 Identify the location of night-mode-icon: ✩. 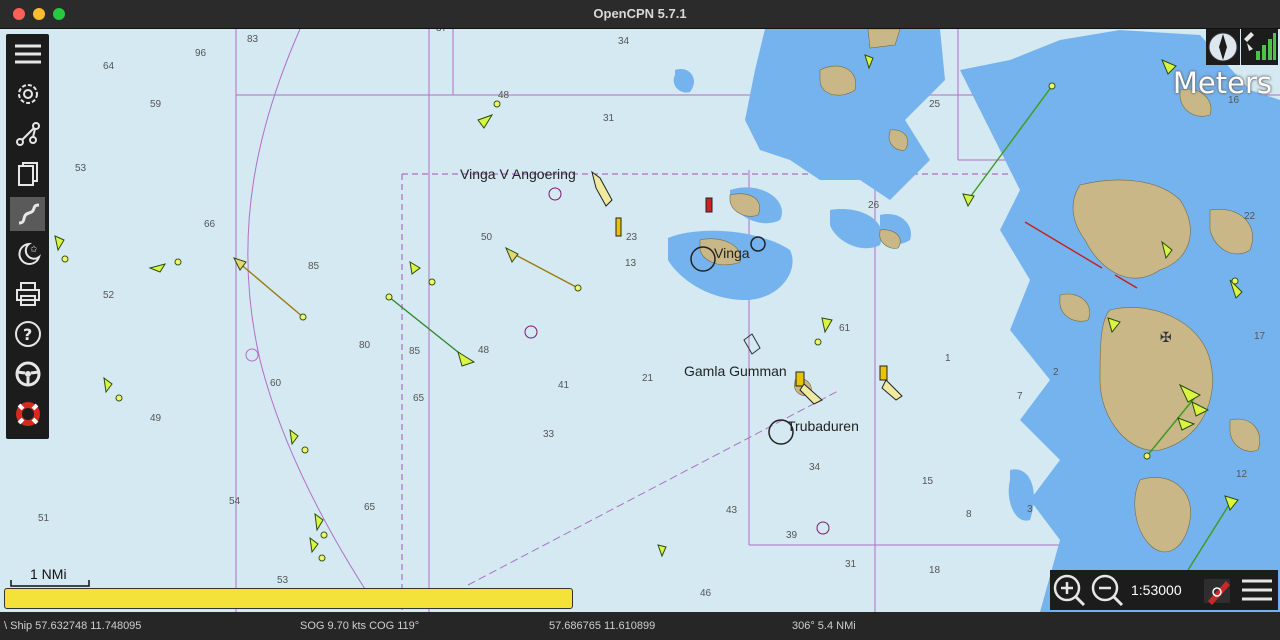
(29, 253).